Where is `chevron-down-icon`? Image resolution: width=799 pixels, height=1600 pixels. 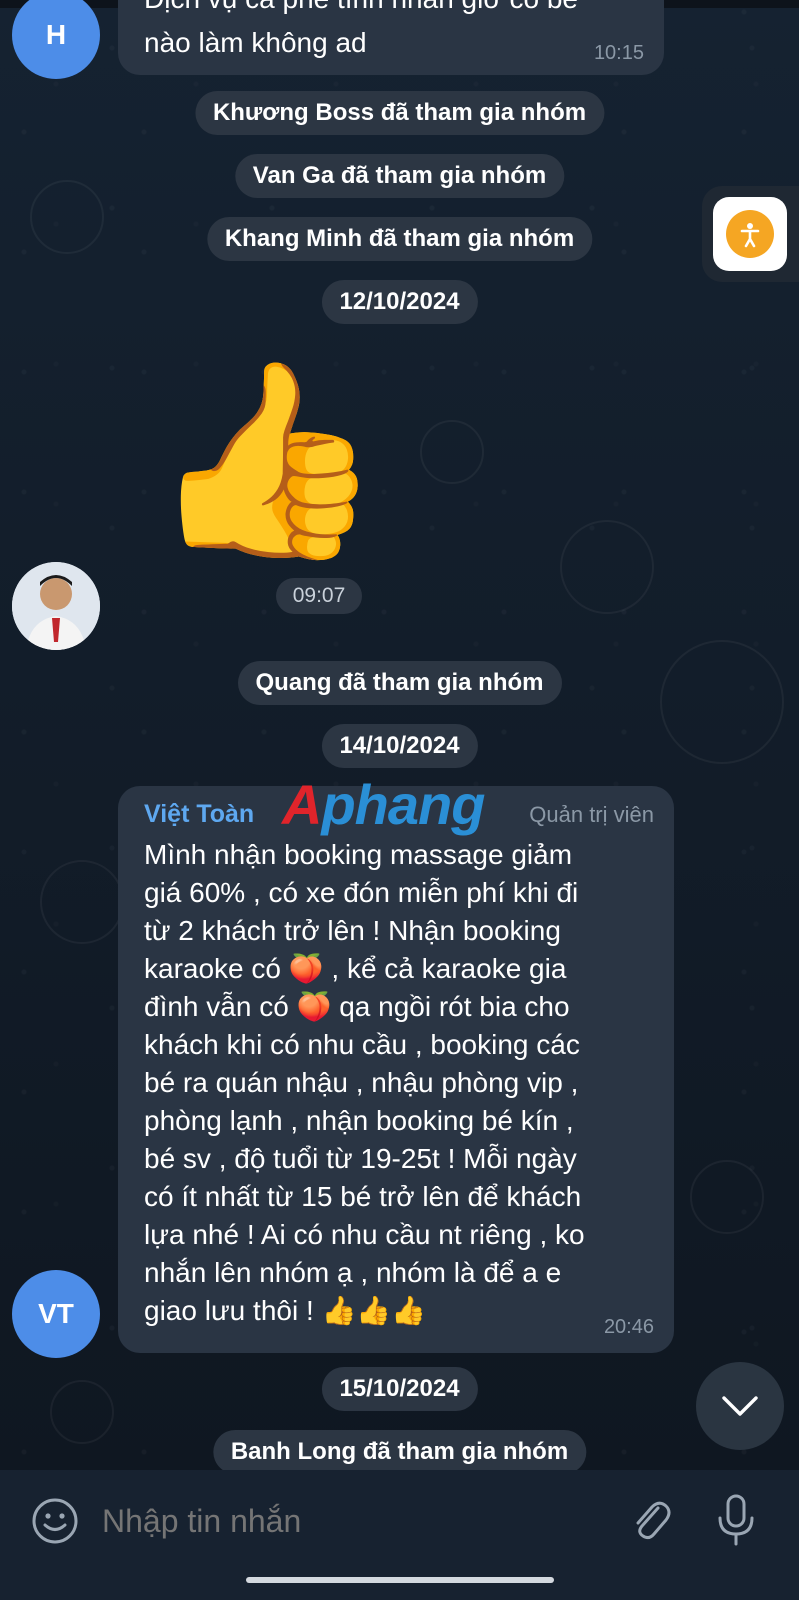
chevron-down-icon is located at coordinates (740, 1406).